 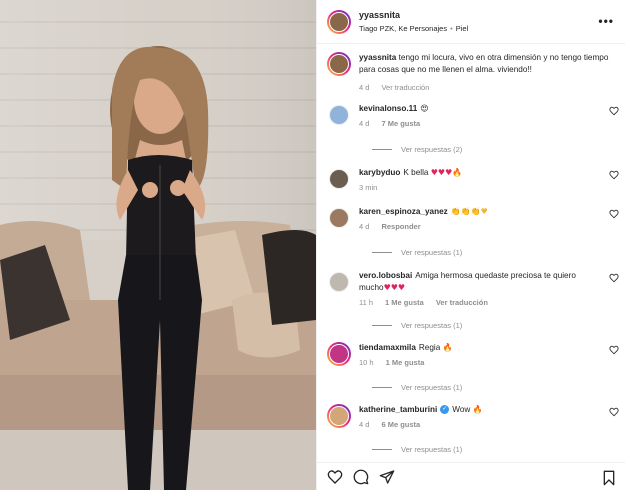 I want to click on comment-body: kevinalonso.11 😍 4 d 7 Me gusta, so click(x=481, y=116).